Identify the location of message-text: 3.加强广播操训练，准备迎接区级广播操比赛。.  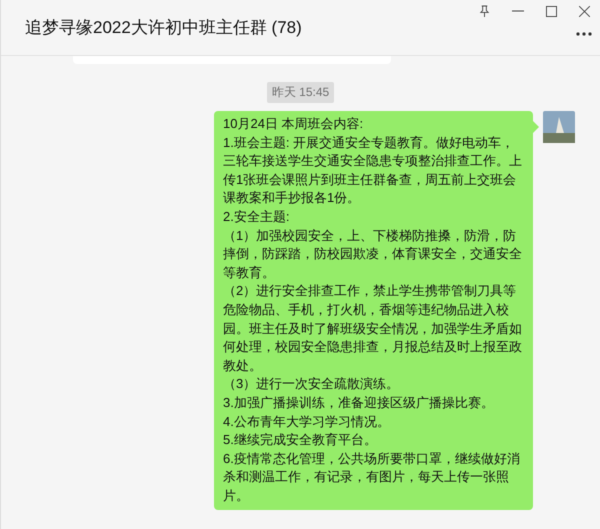
(359, 403).